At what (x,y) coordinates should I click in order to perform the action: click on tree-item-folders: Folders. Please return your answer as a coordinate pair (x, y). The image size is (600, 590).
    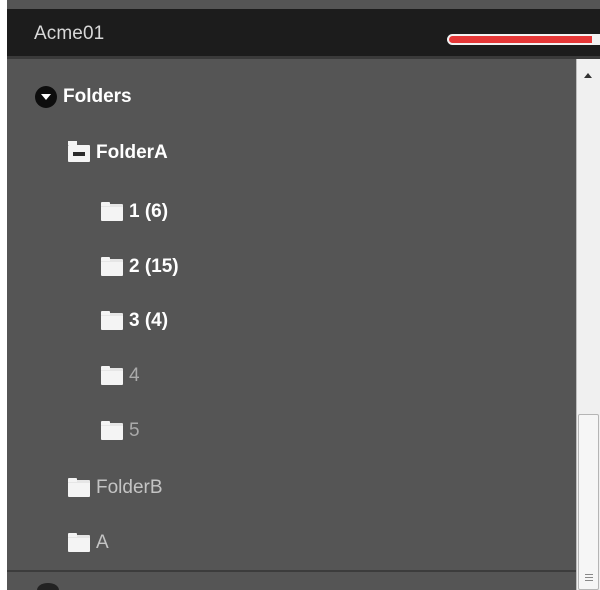
    Looking at the image, I should click on (291, 97).